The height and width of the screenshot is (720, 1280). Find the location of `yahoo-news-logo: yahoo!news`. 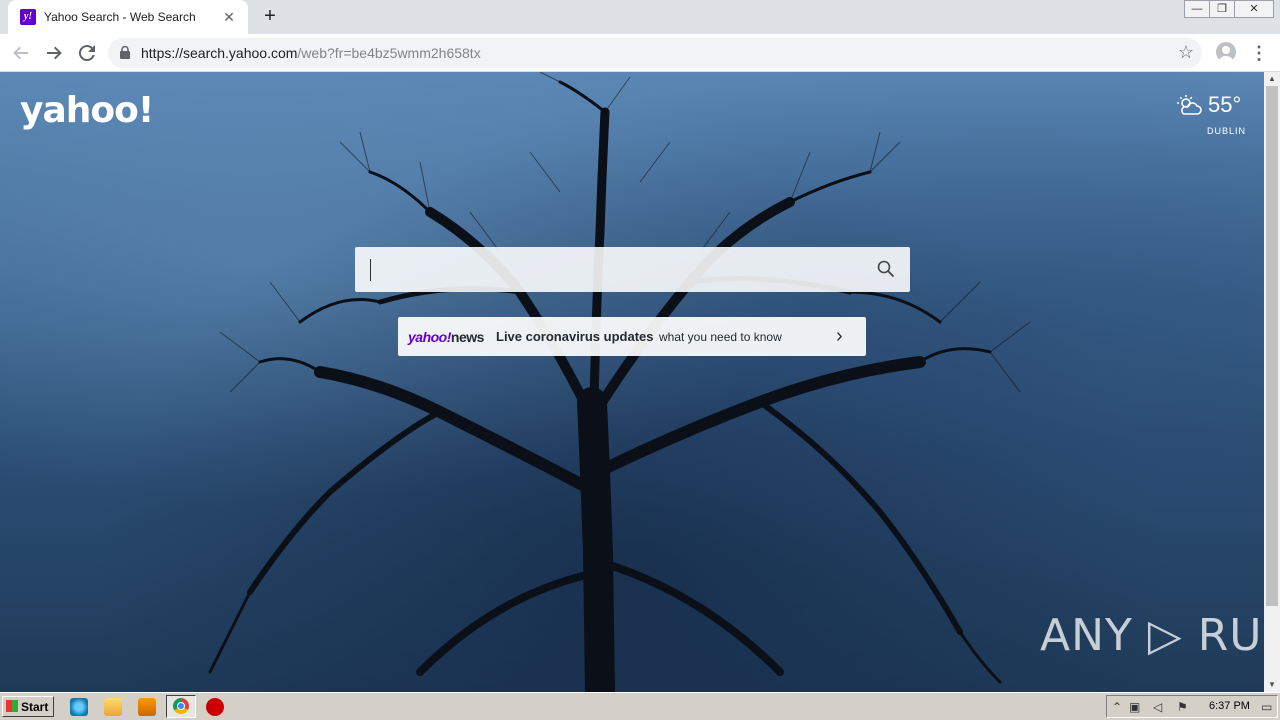

yahoo-news-logo: yahoo!news is located at coordinates (446, 337).